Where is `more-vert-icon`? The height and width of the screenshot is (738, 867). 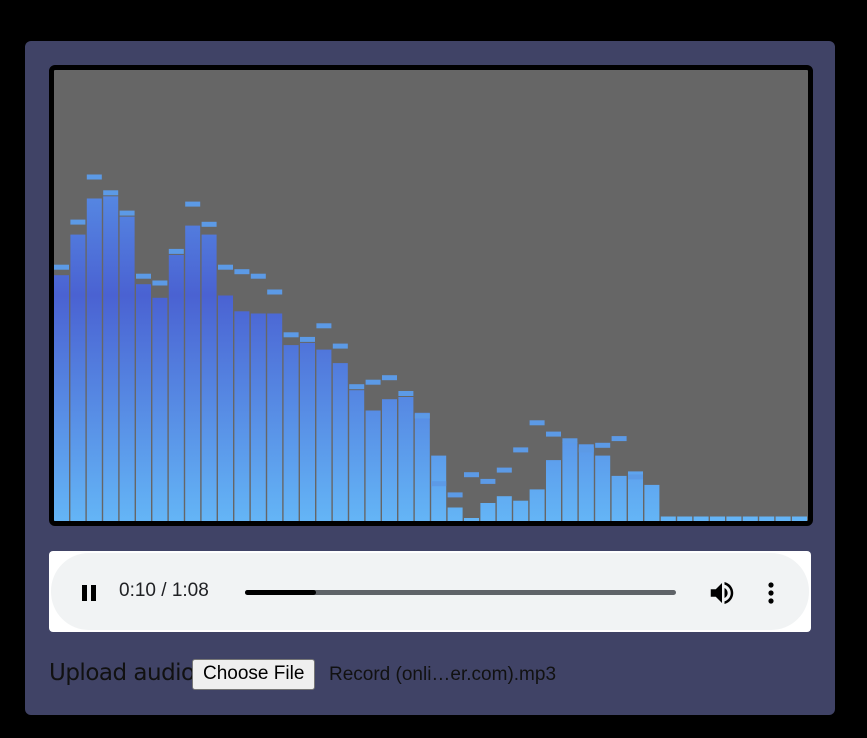 more-vert-icon is located at coordinates (771, 593).